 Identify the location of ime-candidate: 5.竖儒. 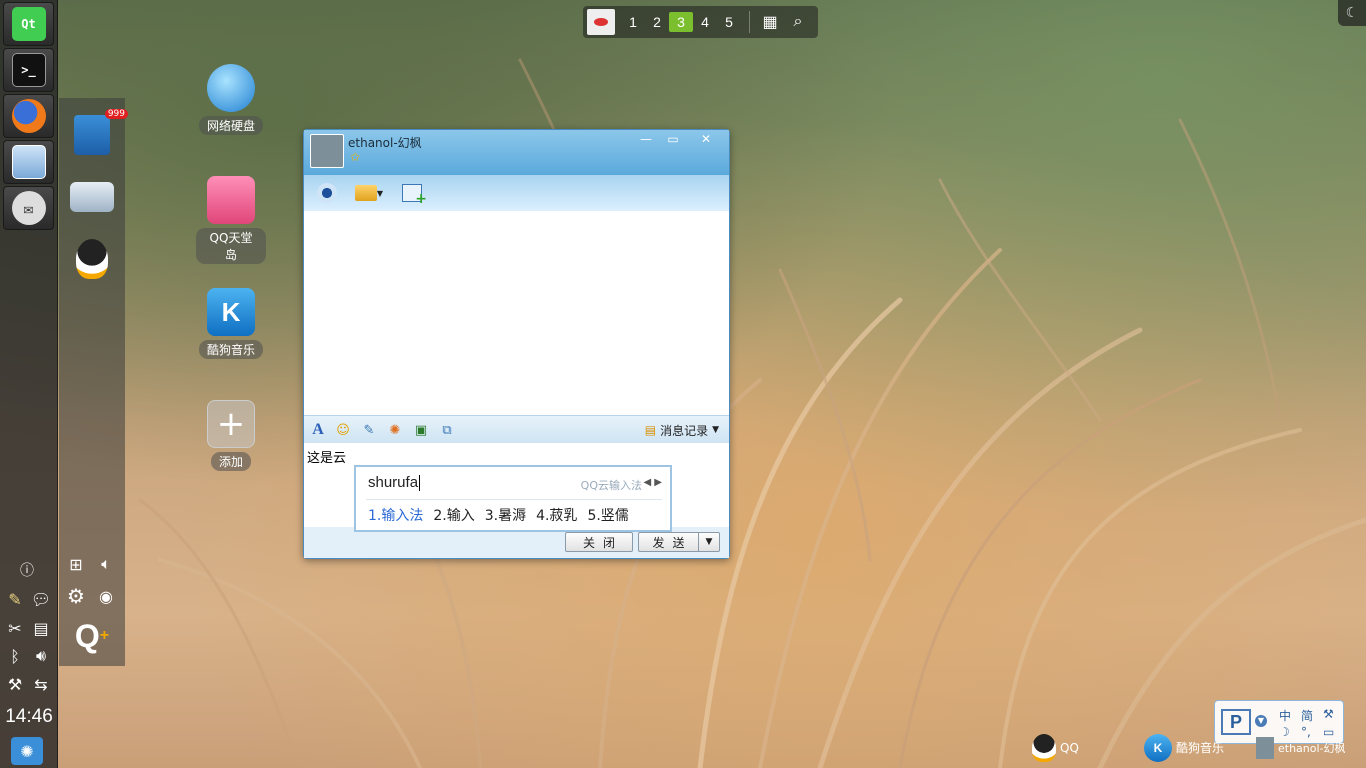
(607, 515).